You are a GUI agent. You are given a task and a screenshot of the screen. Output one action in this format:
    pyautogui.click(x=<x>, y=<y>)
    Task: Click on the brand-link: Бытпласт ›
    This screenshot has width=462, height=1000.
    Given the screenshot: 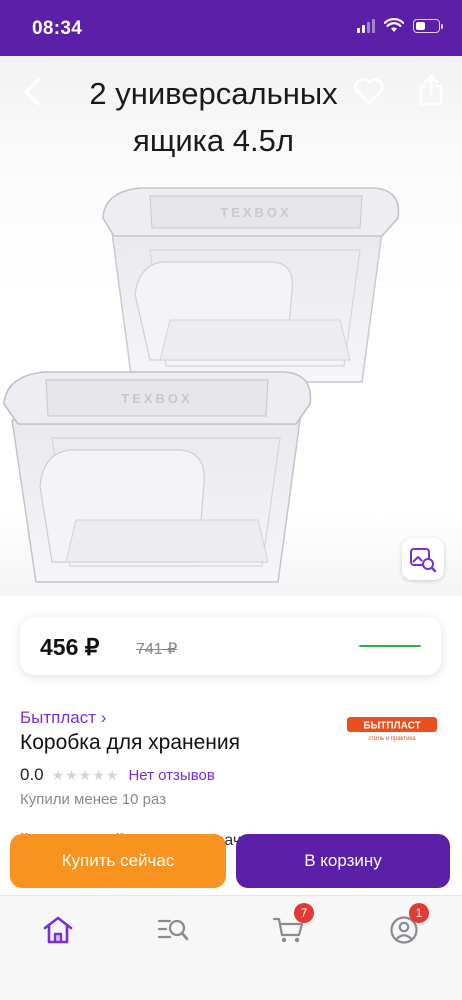 What is the action you would take?
    pyautogui.click(x=63, y=718)
    